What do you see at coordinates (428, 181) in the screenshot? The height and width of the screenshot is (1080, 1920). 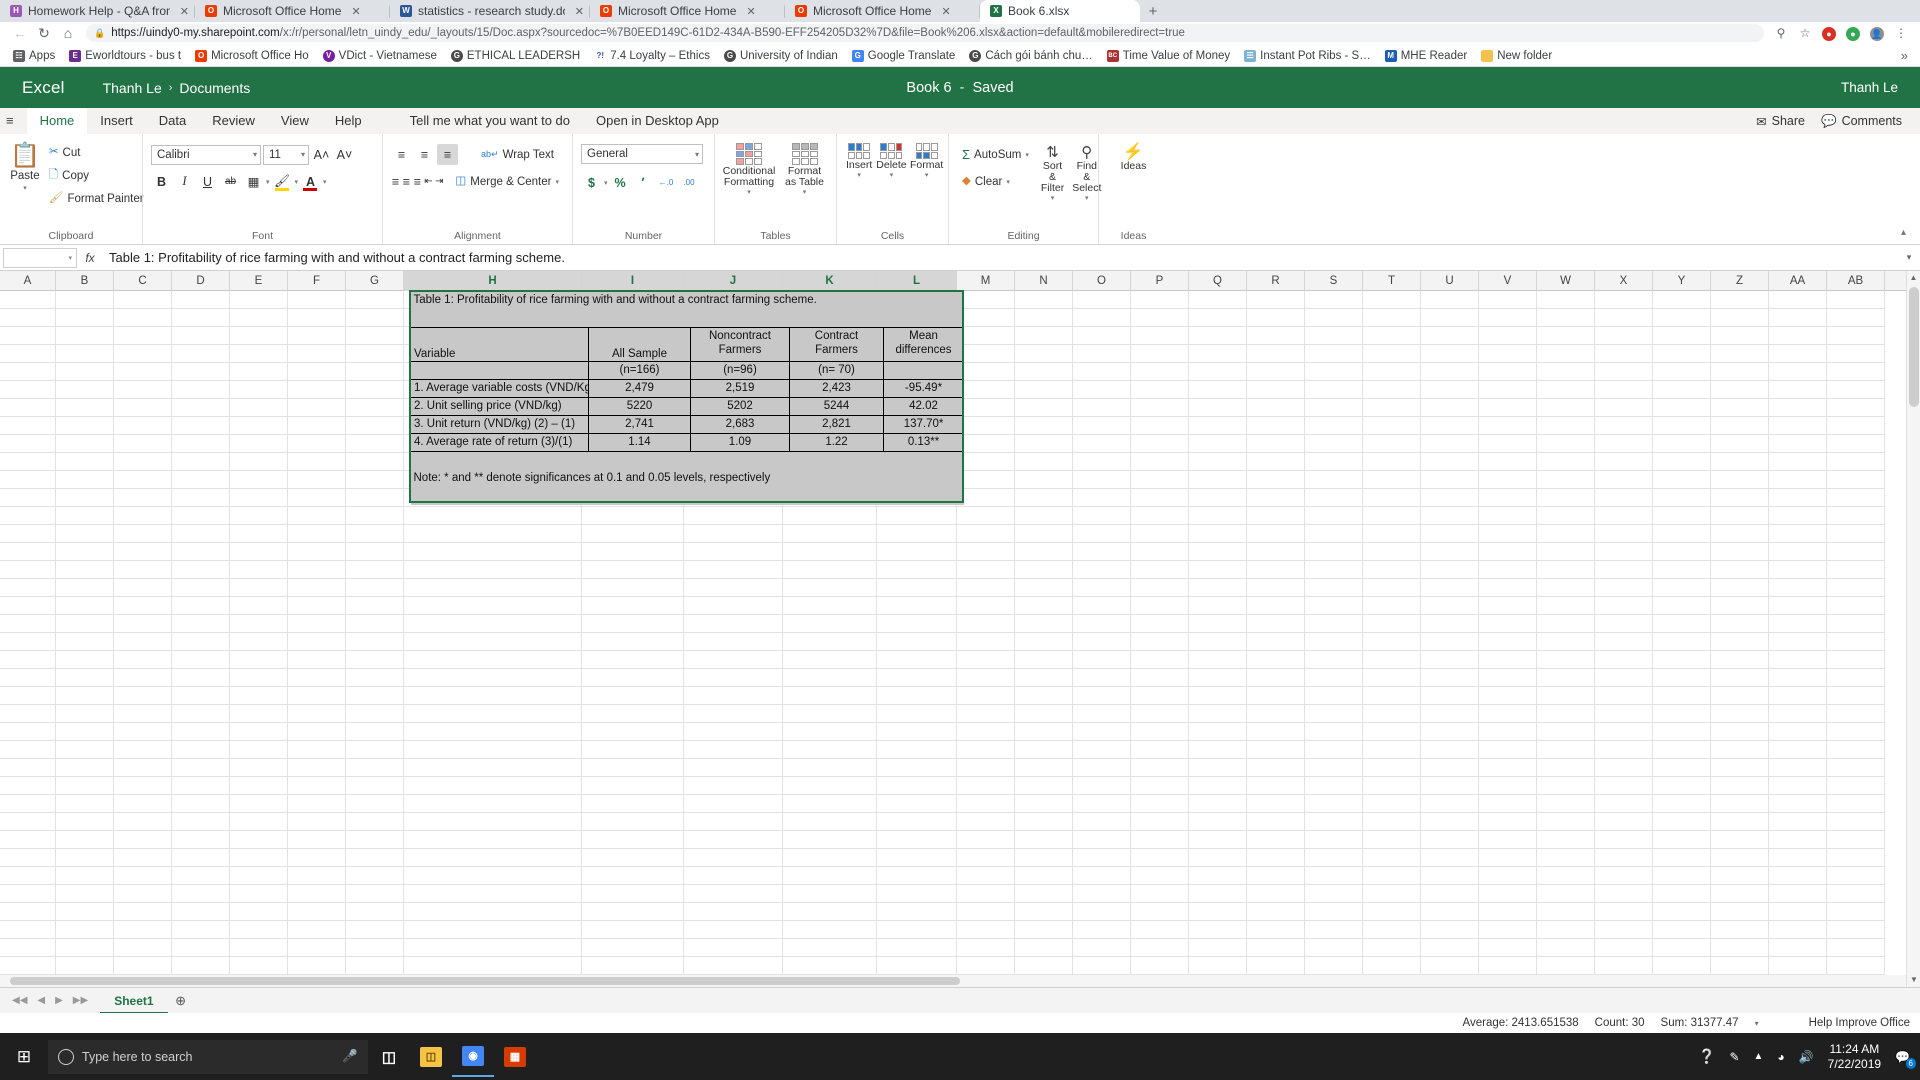 I see `decrease-indent-button: ⇤` at bounding box center [428, 181].